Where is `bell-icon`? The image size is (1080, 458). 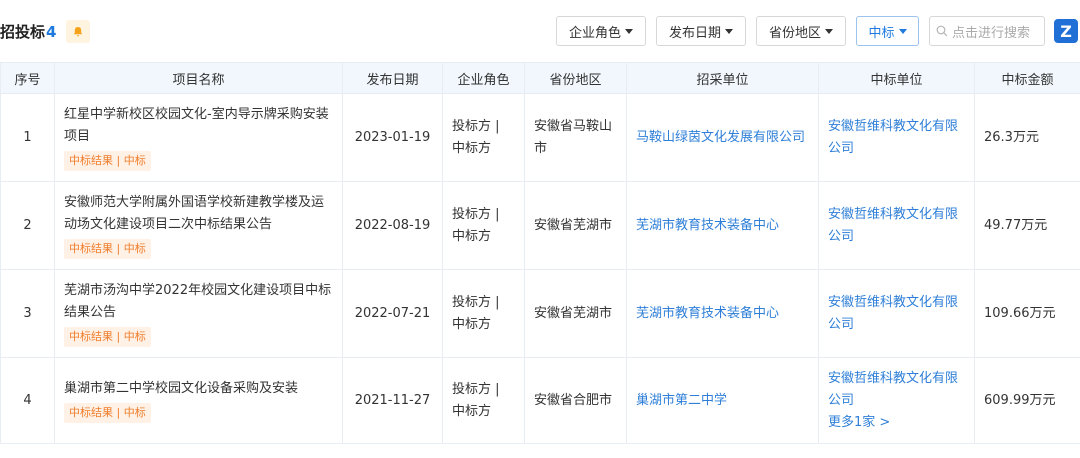
bell-icon is located at coordinates (78, 31).